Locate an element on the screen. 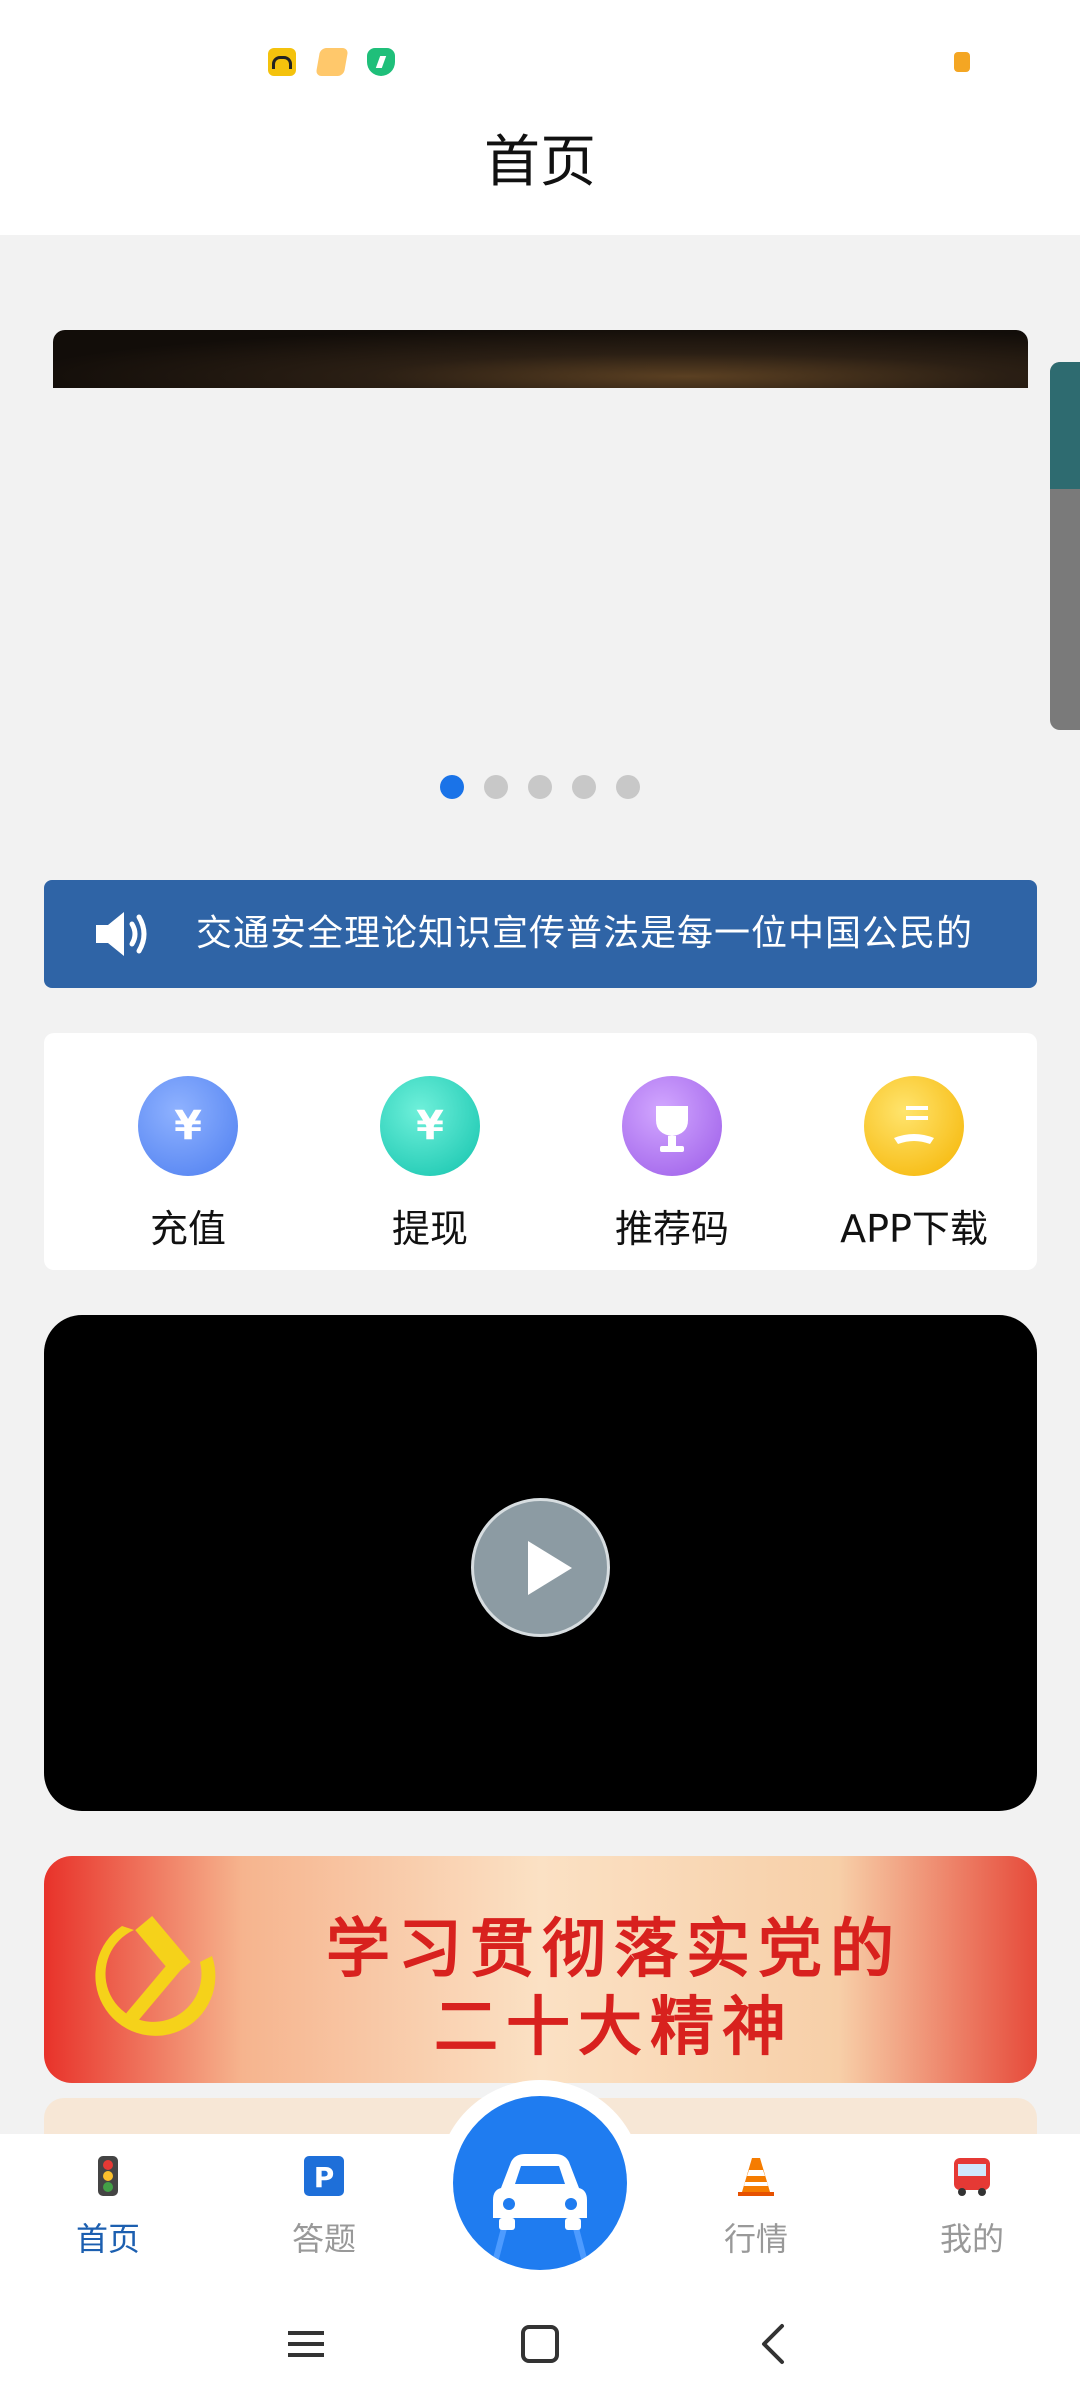 Image resolution: width=1080 pixels, height=2400 pixels. battery-icon is located at coordinates (962, 62).